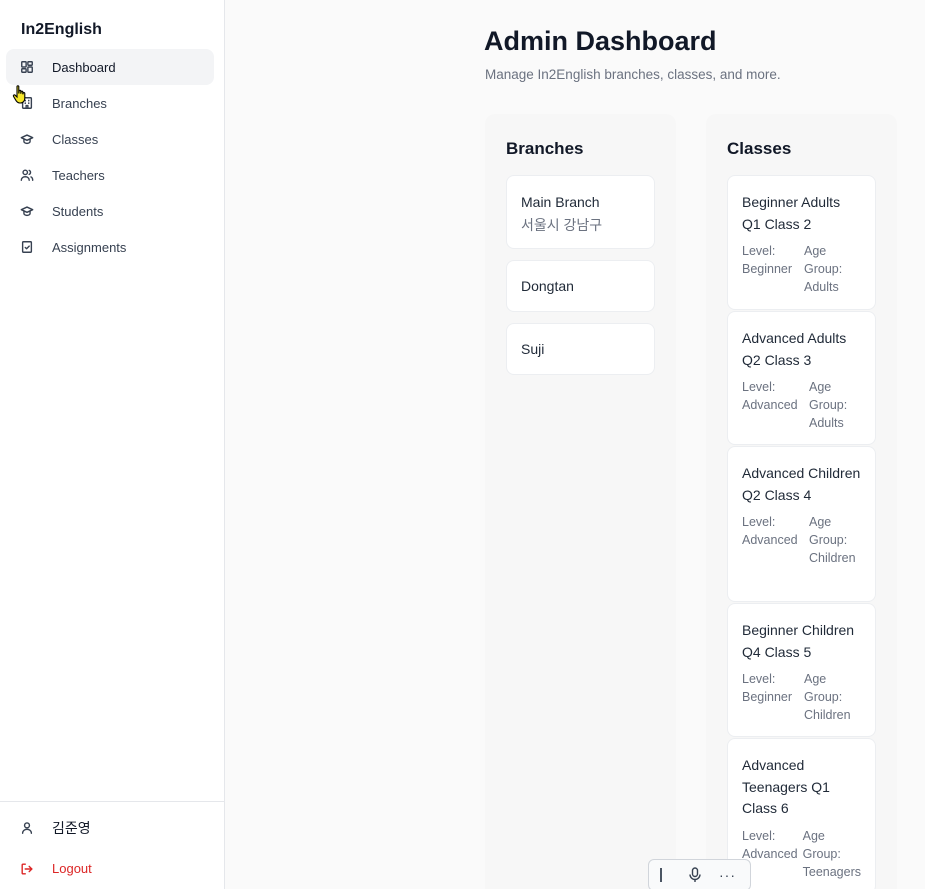 The width and height of the screenshot is (925, 889). Describe the element at coordinates (580, 286) in the screenshot. I see `branch-card: Dongtan` at that location.